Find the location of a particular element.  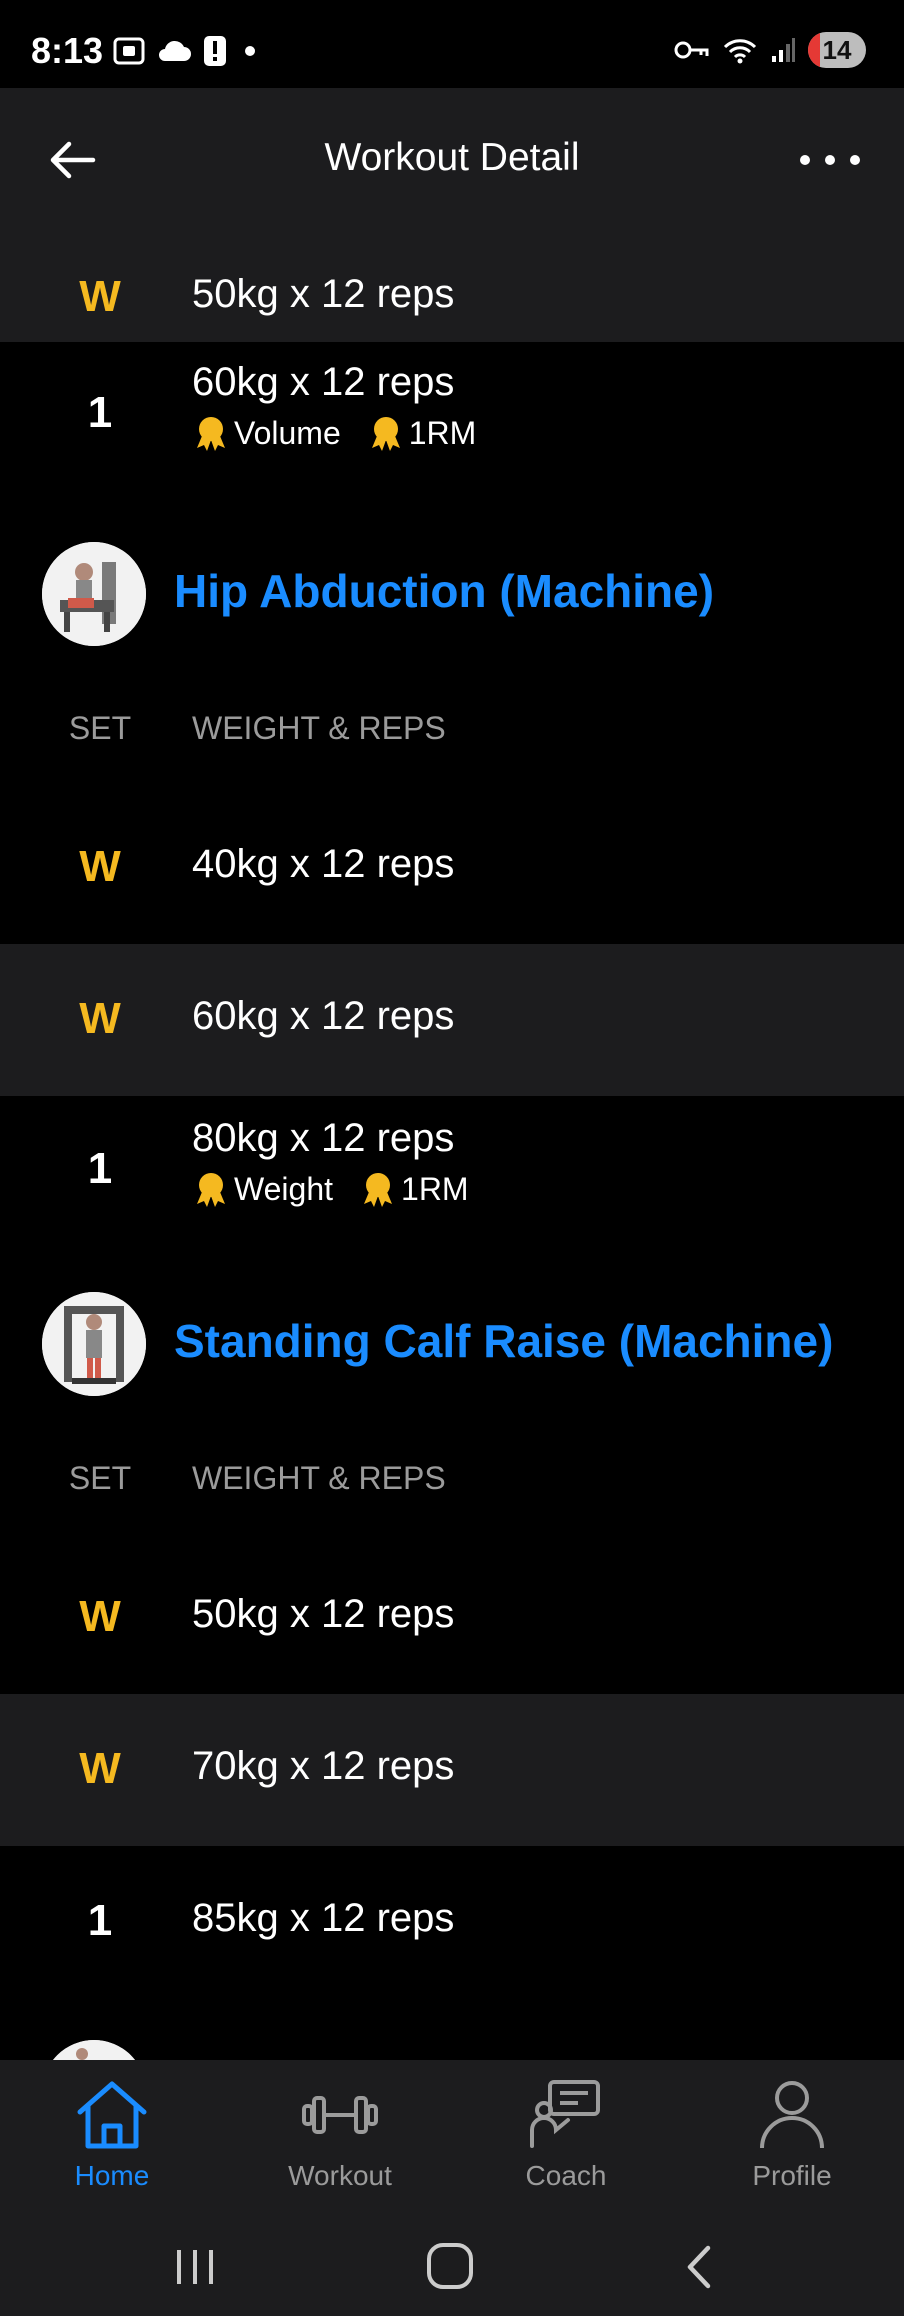

coach-icon is located at coordinates (565, 2114).